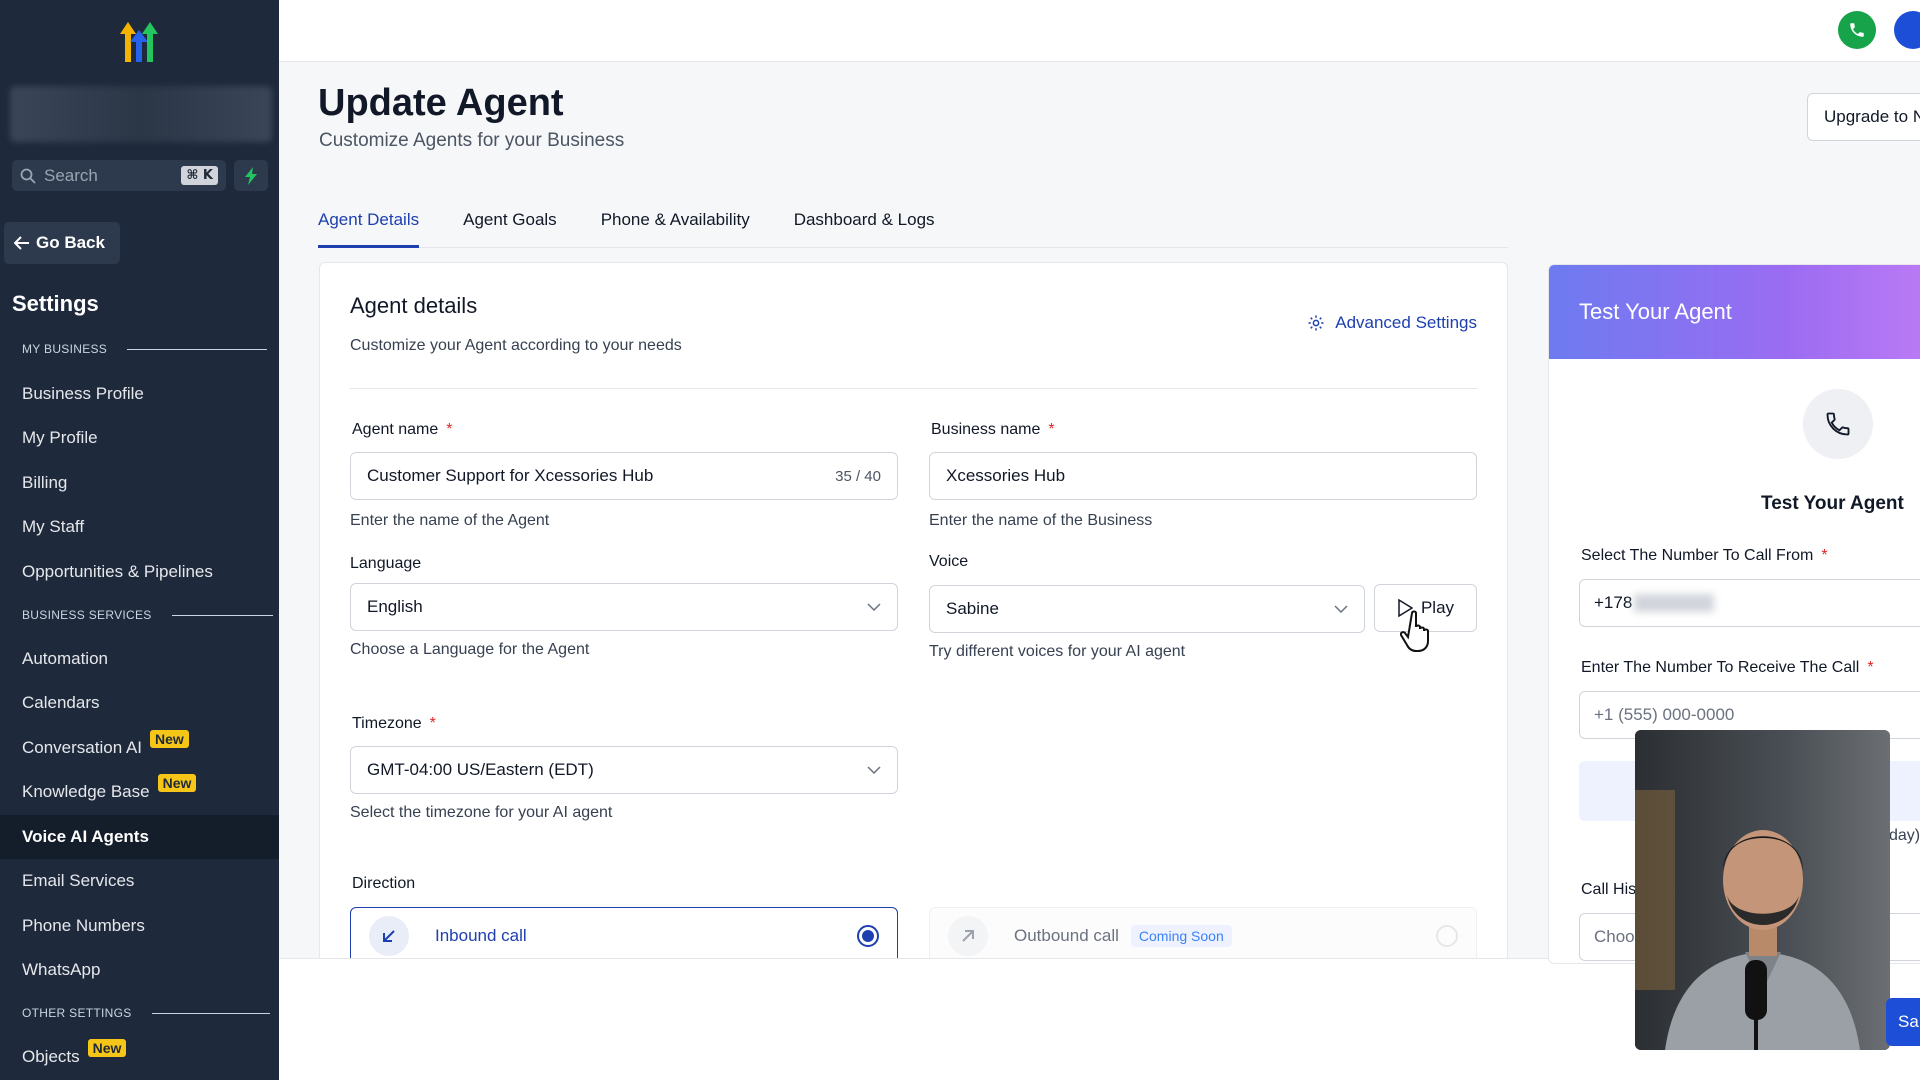 Image resolution: width=1920 pixels, height=1080 pixels. What do you see at coordinates (389, 936) in the screenshot?
I see `arrow-down-left-icon` at bounding box center [389, 936].